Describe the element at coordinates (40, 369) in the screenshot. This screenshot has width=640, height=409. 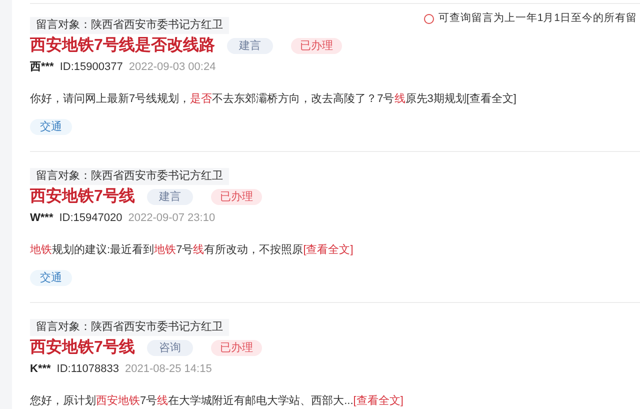
I see `author-name: K***` at that location.